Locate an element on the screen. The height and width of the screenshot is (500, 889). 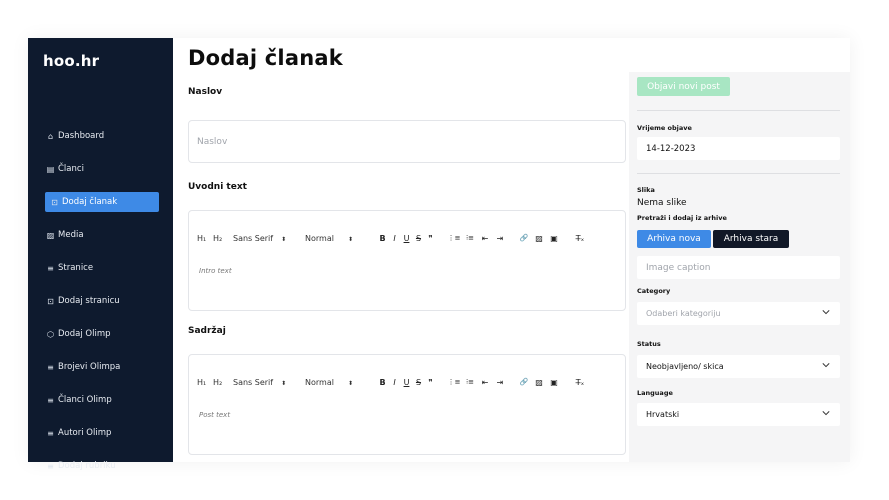
page-title: Dodaj članak is located at coordinates (265, 58).